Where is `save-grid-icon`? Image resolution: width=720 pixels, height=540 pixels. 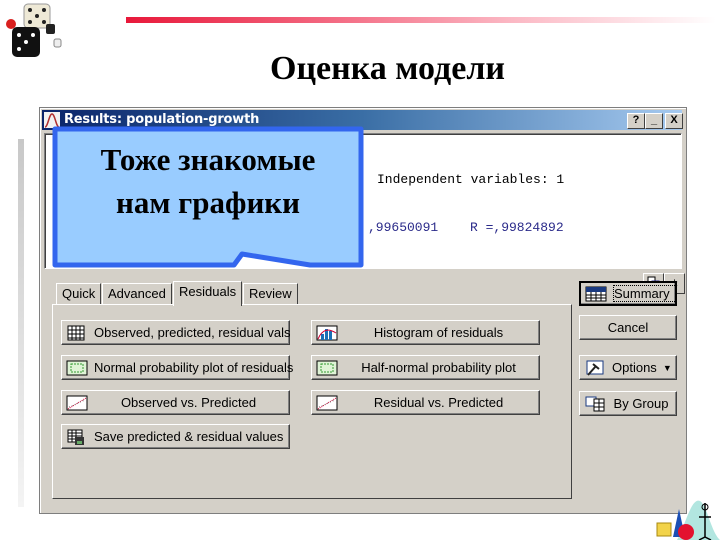 save-grid-icon is located at coordinates (75, 437).